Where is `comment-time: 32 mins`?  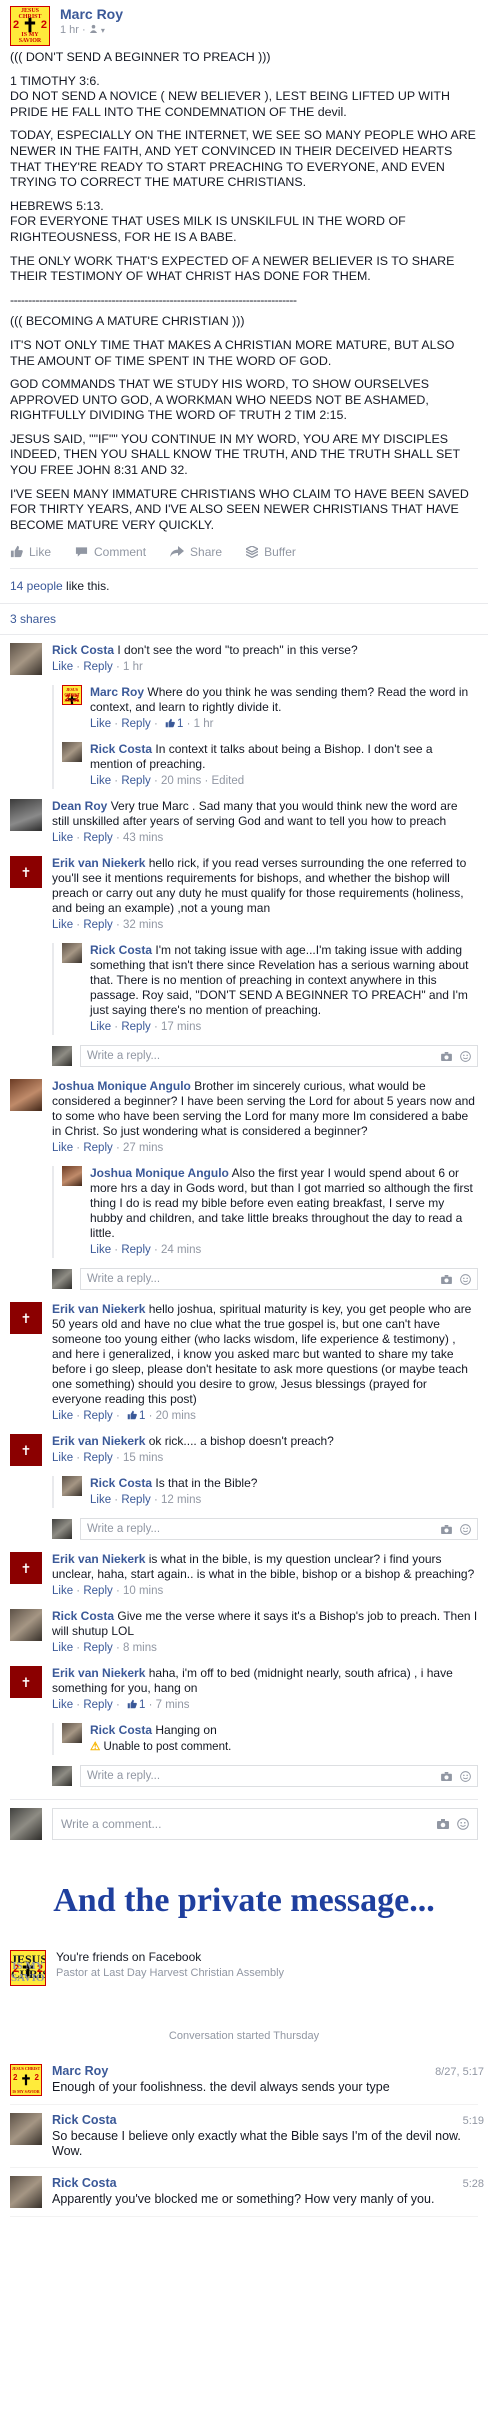
comment-time: 32 mins is located at coordinates (143, 925).